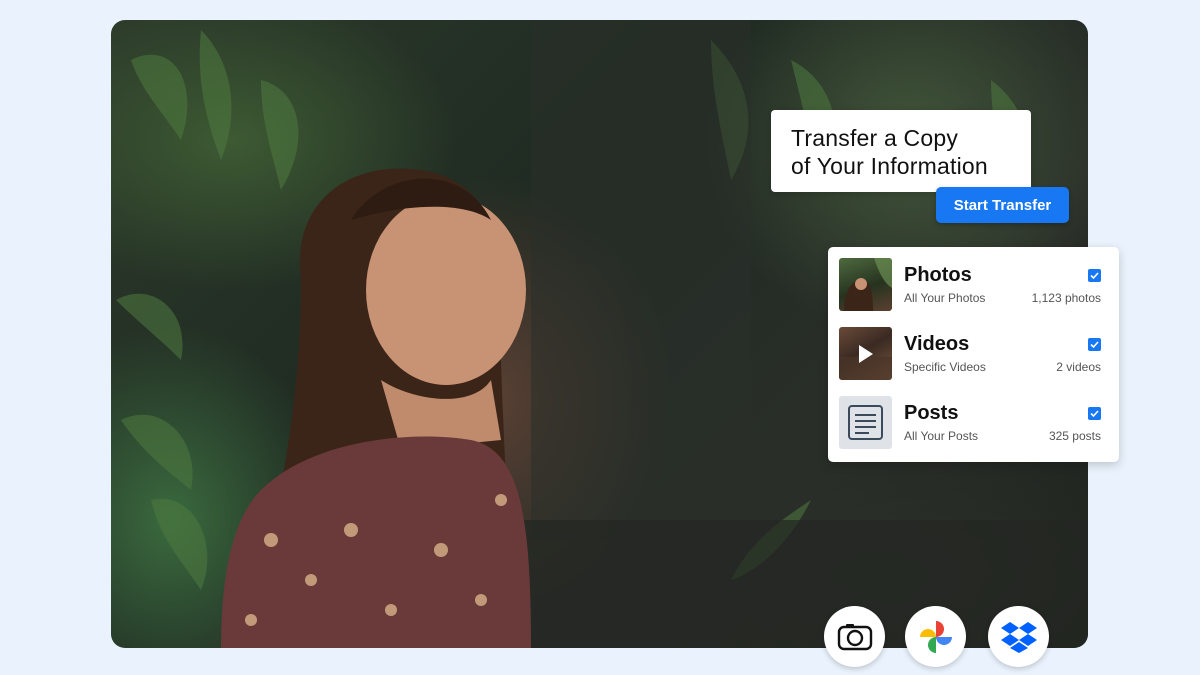 This screenshot has height=675, width=1200. I want to click on transfer-title-line2: of Your Information, so click(889, 166).